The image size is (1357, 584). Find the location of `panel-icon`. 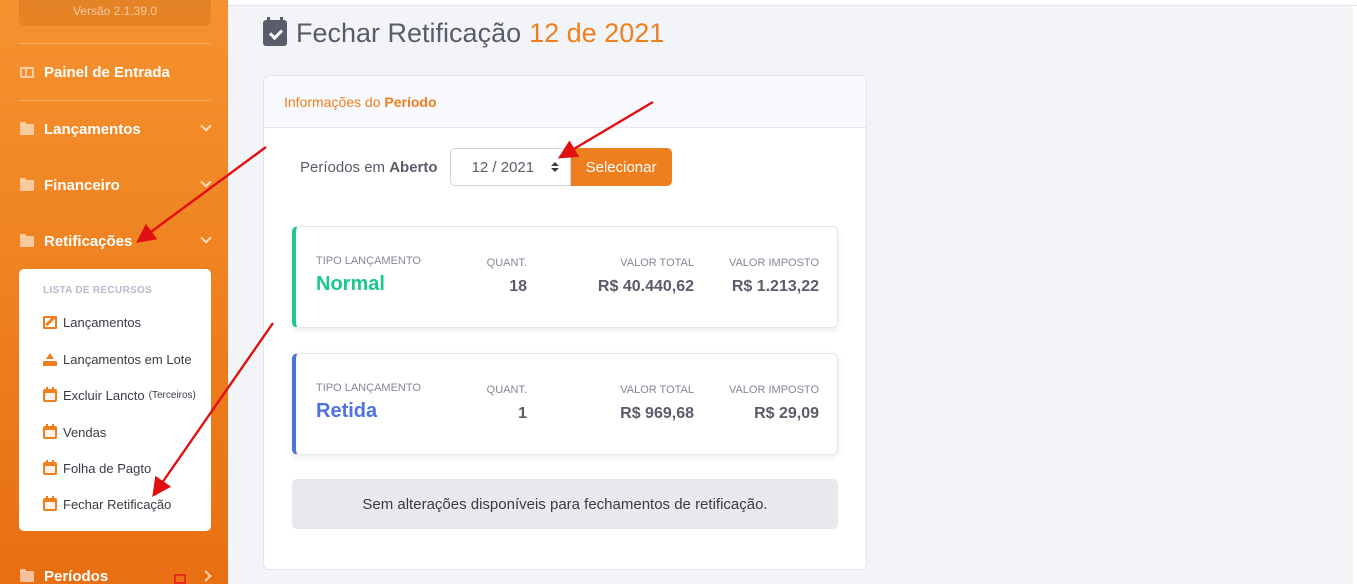

panel-icon is located at coordinates (27, 72).